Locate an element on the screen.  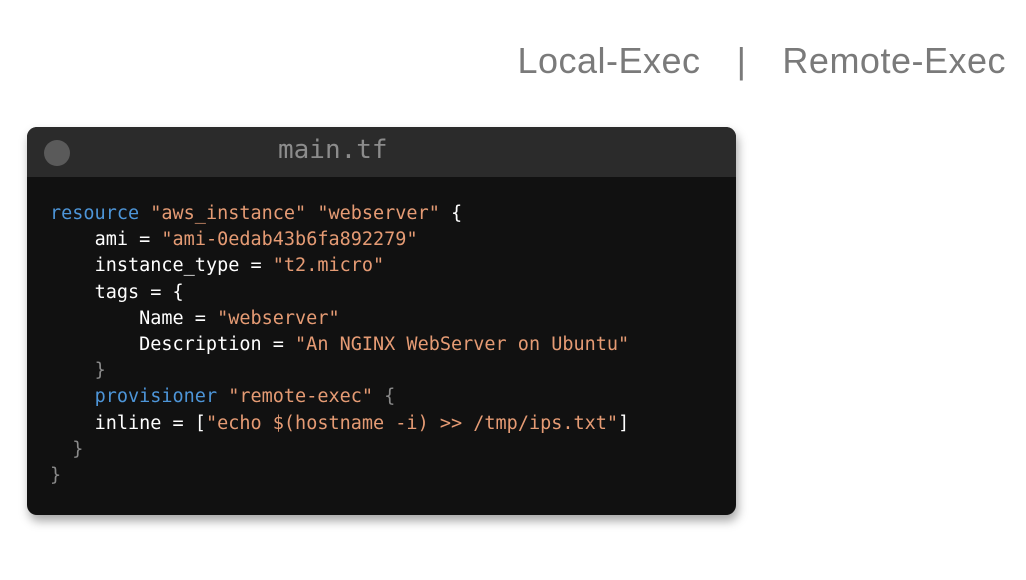
remote-exec-label: Remote-Exec is located at coordinates (894, 60).